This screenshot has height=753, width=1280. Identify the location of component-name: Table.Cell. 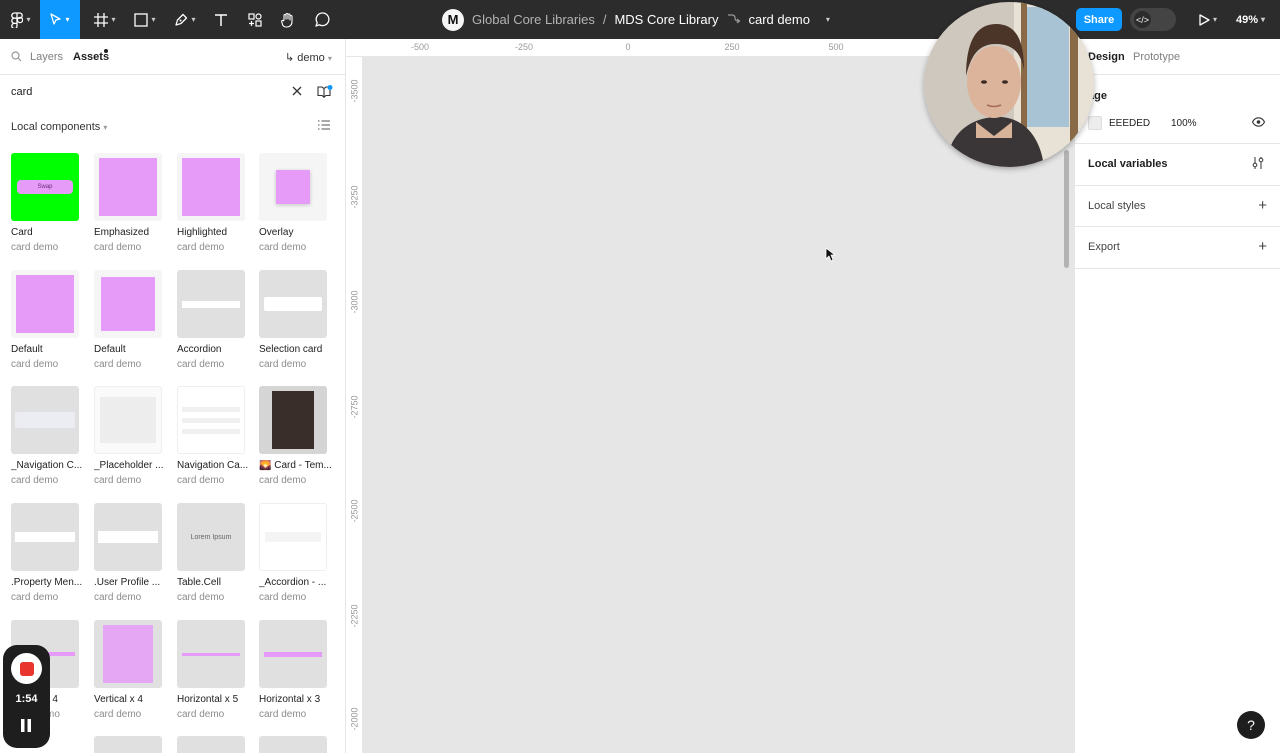
(199, 582).